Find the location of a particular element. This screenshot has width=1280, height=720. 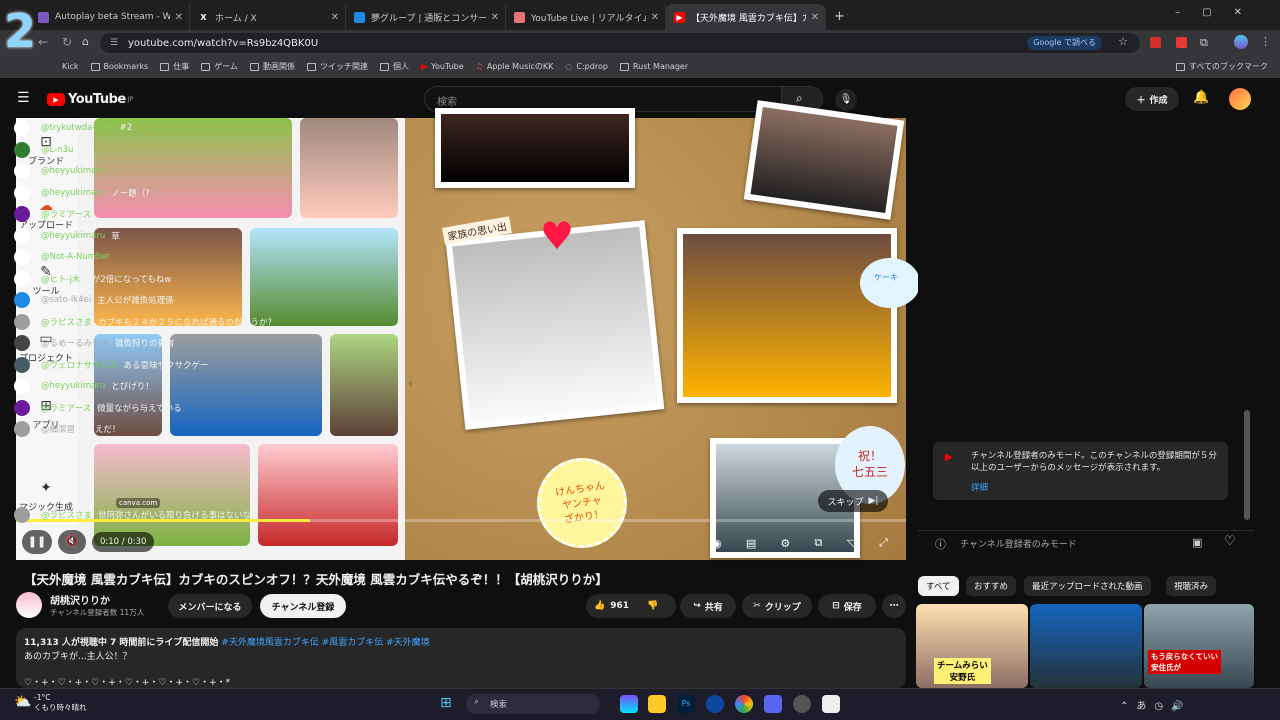

hamburger-menu-icon: ☰ is located at coordinates (23, 98).